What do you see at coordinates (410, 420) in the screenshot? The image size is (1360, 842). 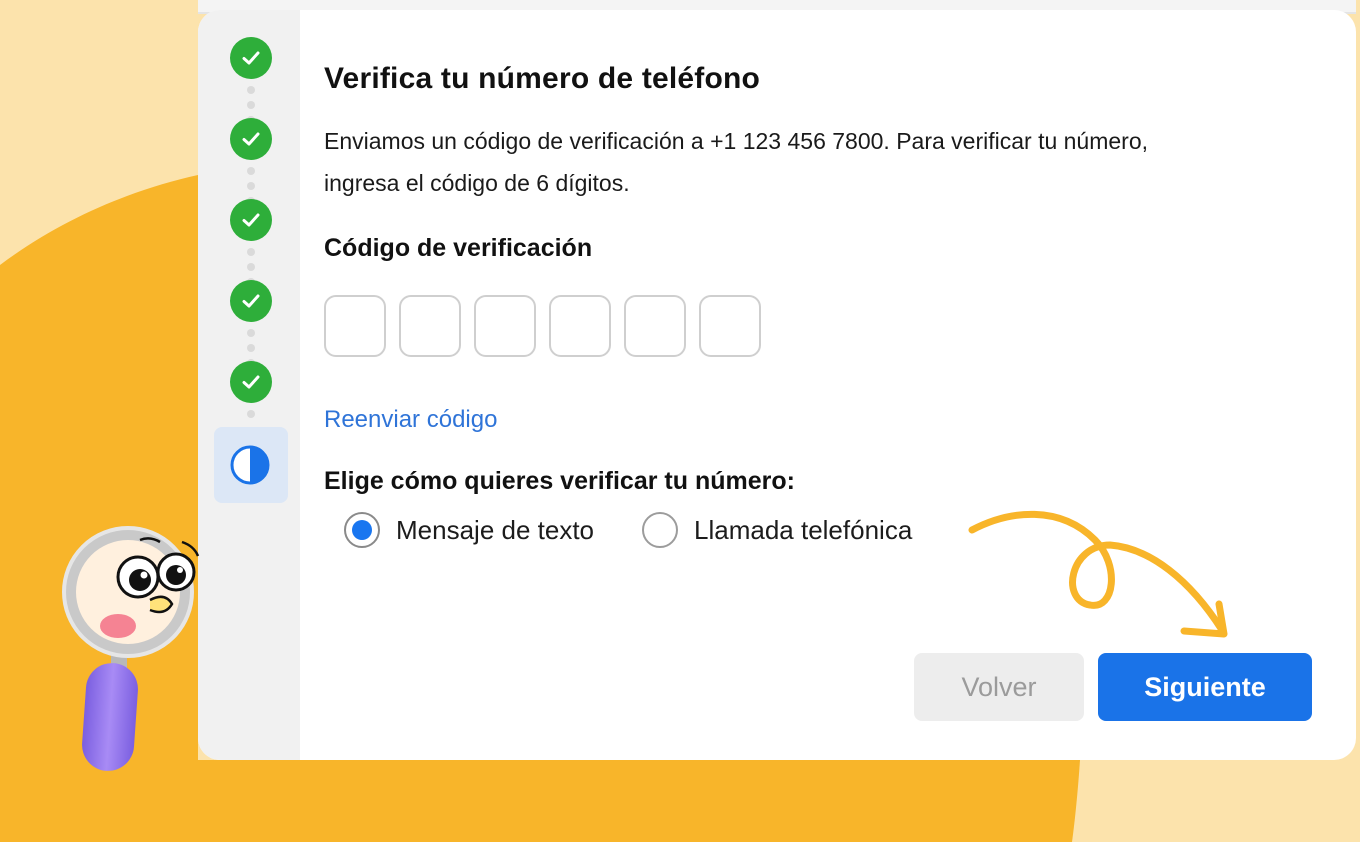 I see `resend-code-link: Reenviar código` at bounding box center [410, 420].